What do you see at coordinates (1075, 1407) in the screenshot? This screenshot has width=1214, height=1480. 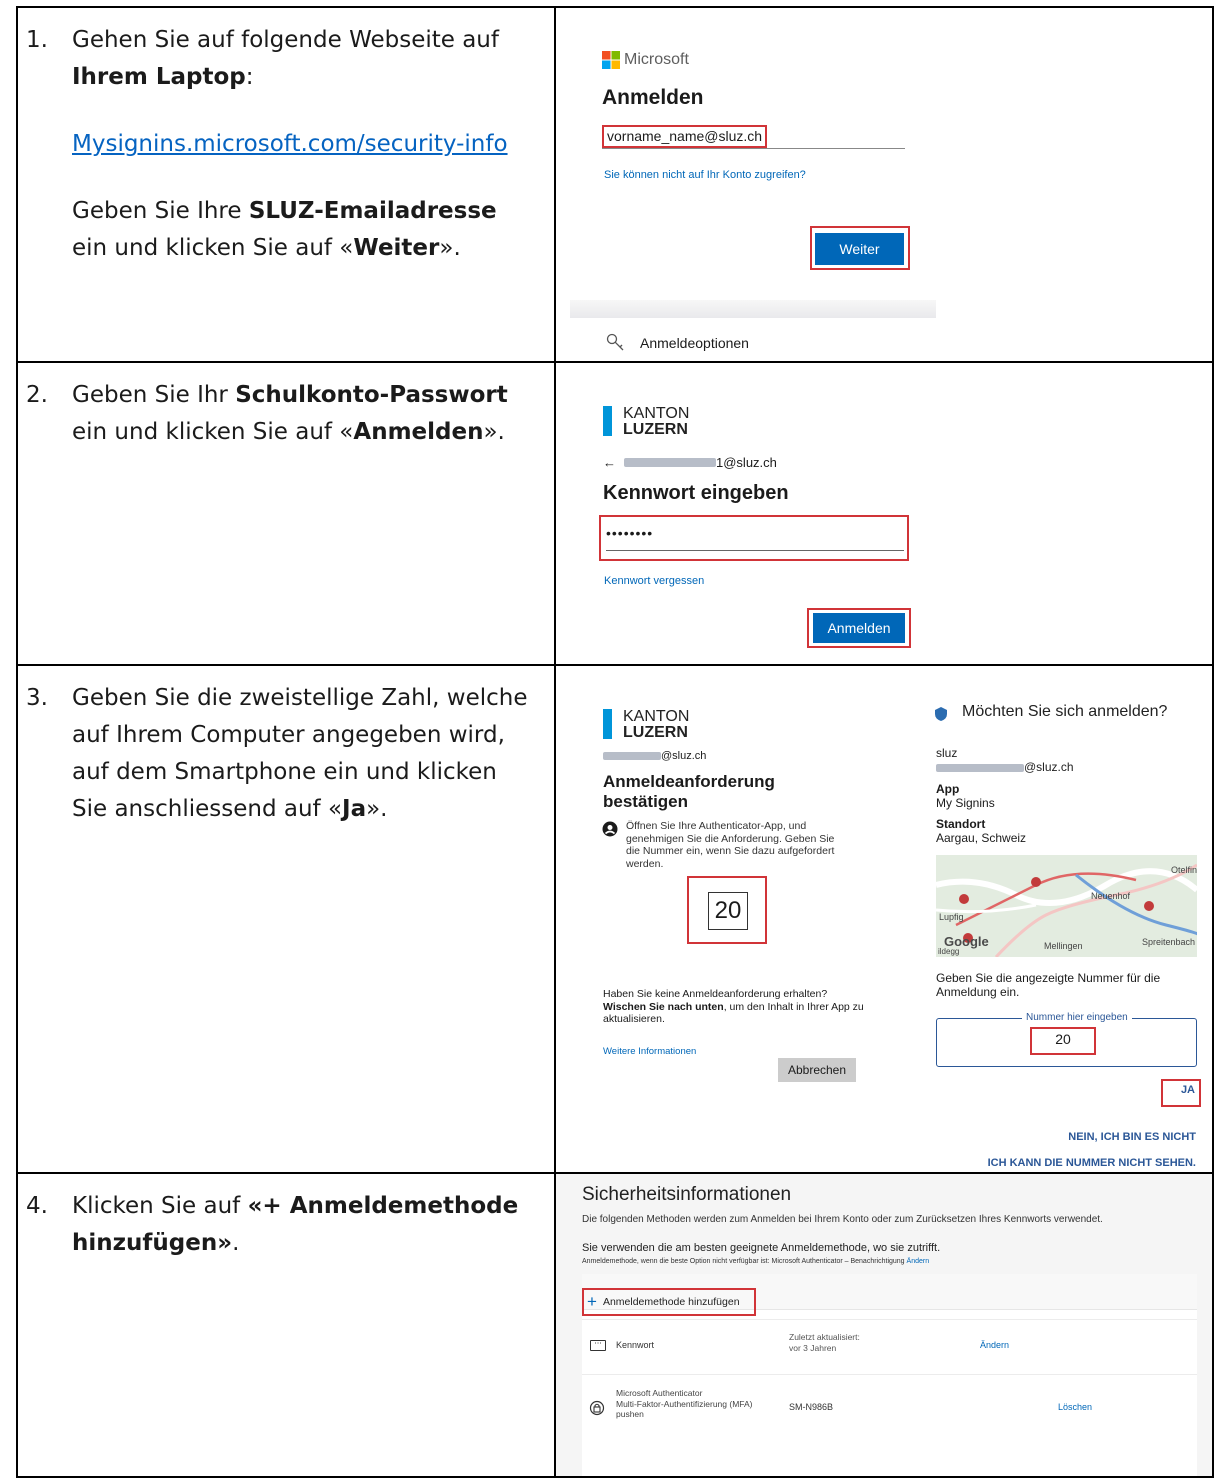 I see `delete-method-link: Löschen` at bounding box center [1075, 1407].